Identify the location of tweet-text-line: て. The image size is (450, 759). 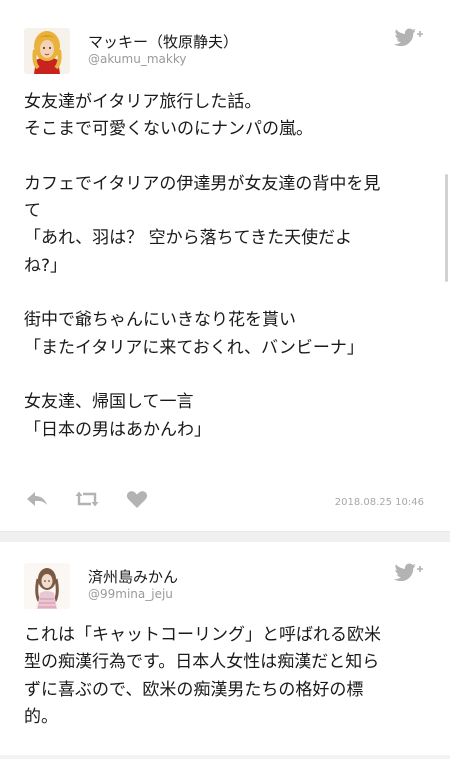
(32, 211).